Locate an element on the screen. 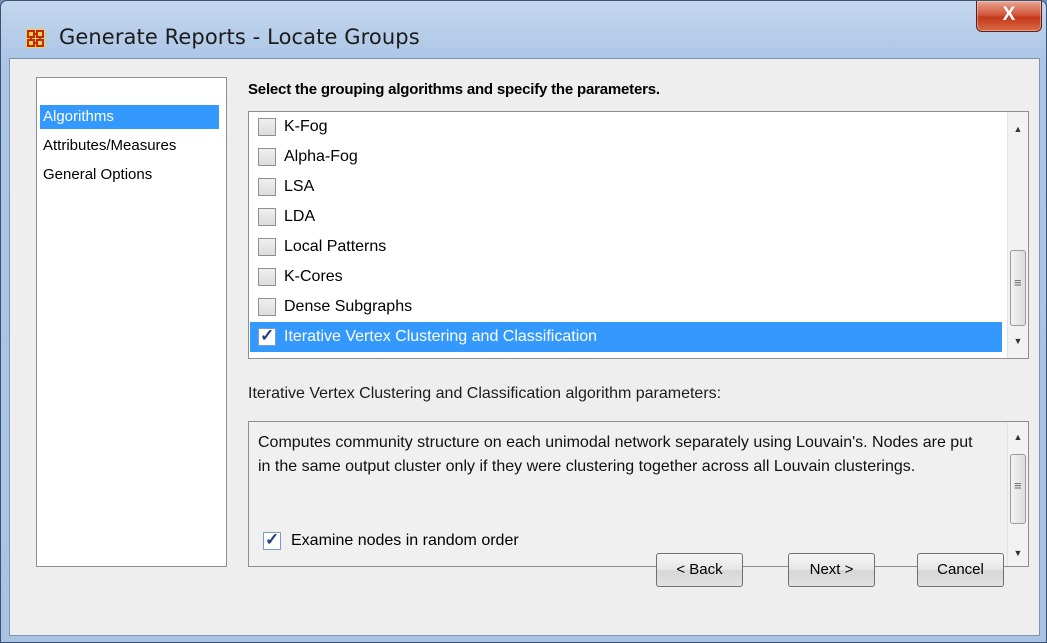 The height and width of the screenshot is (643, 1047). close-button: X is located at coordinates (1009, 16).